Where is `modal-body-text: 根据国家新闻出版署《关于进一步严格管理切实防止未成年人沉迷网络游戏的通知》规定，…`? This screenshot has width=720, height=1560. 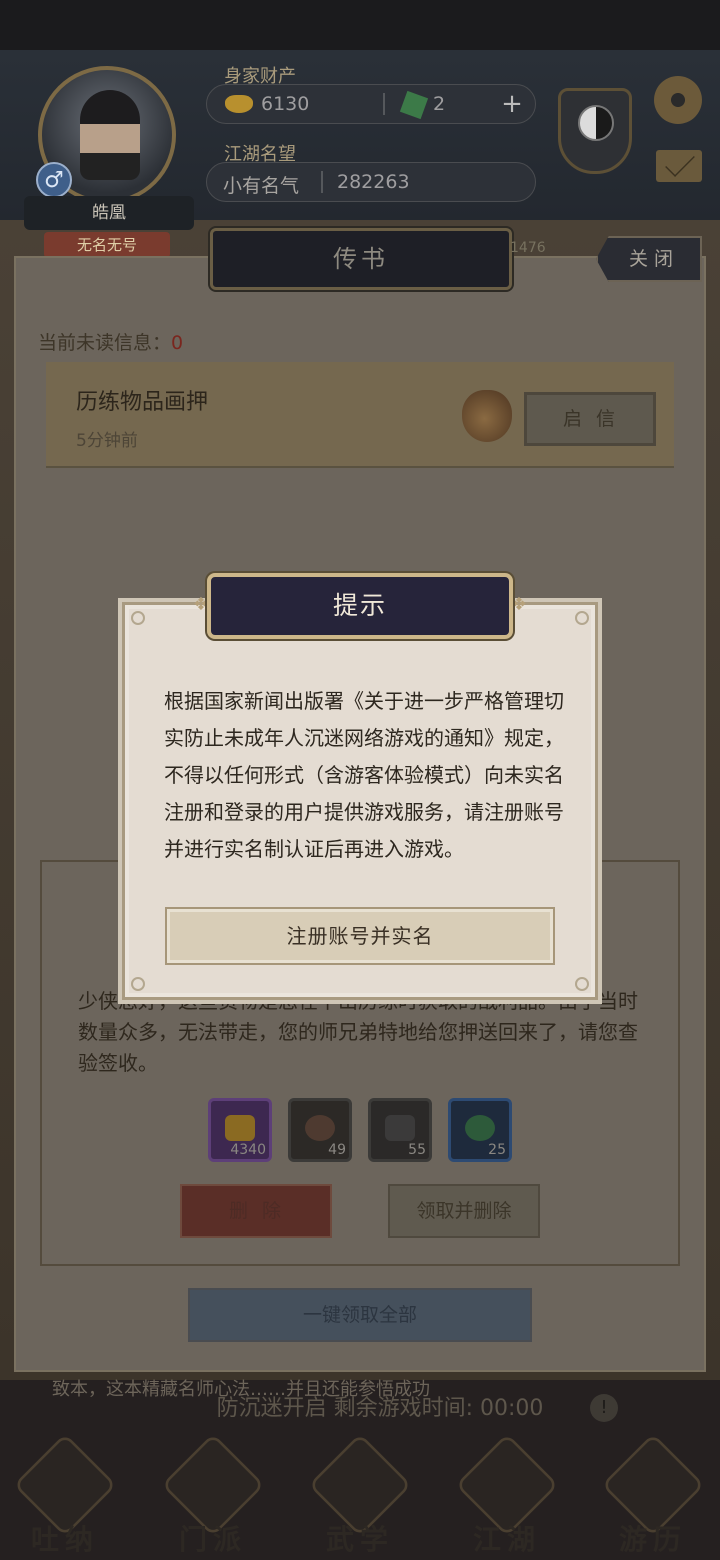
modal-body-text: 根据国家新闻出版署《关于进一步严格管理切实防止未成年人沉迷网络游戏的通知》规定，… is located at coordinates (364, 775).